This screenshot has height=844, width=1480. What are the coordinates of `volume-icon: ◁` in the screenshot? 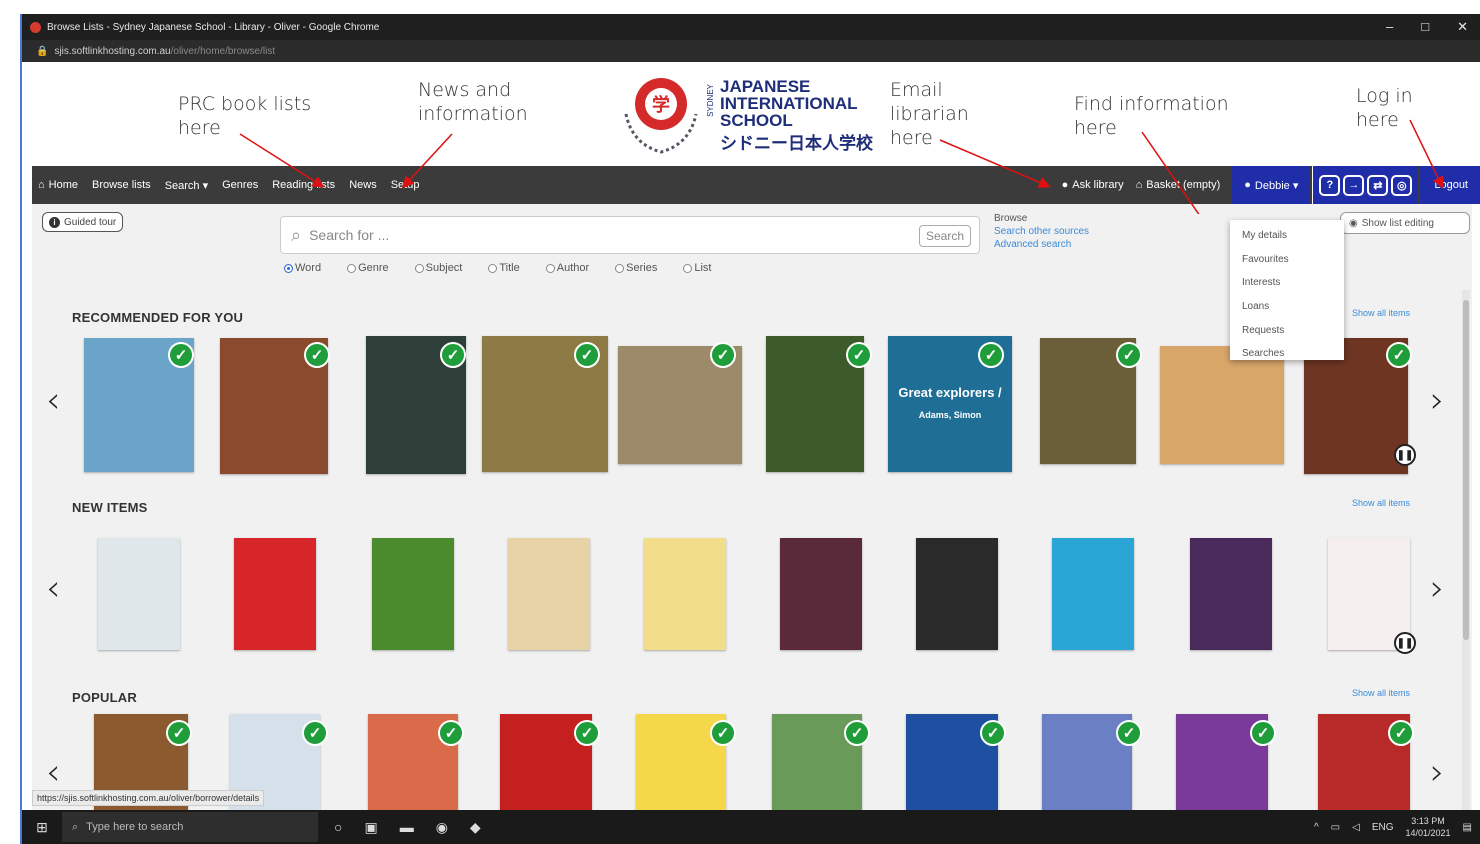 It's located at (1356, 827).